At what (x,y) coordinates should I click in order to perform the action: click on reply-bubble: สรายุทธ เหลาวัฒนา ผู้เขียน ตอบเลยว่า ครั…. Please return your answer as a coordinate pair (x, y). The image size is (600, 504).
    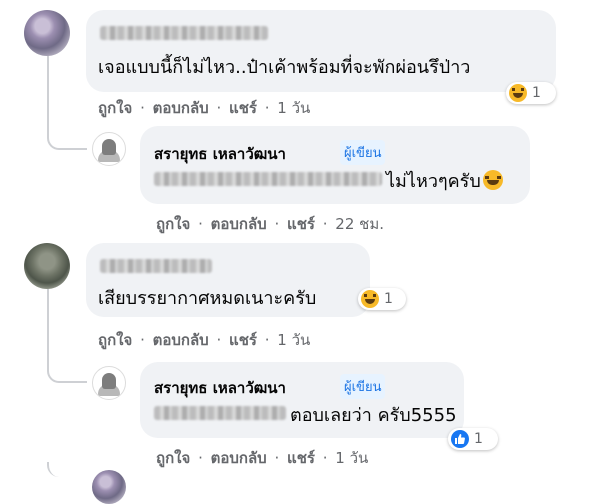
    Looking at the image, I should click on (302, 400).